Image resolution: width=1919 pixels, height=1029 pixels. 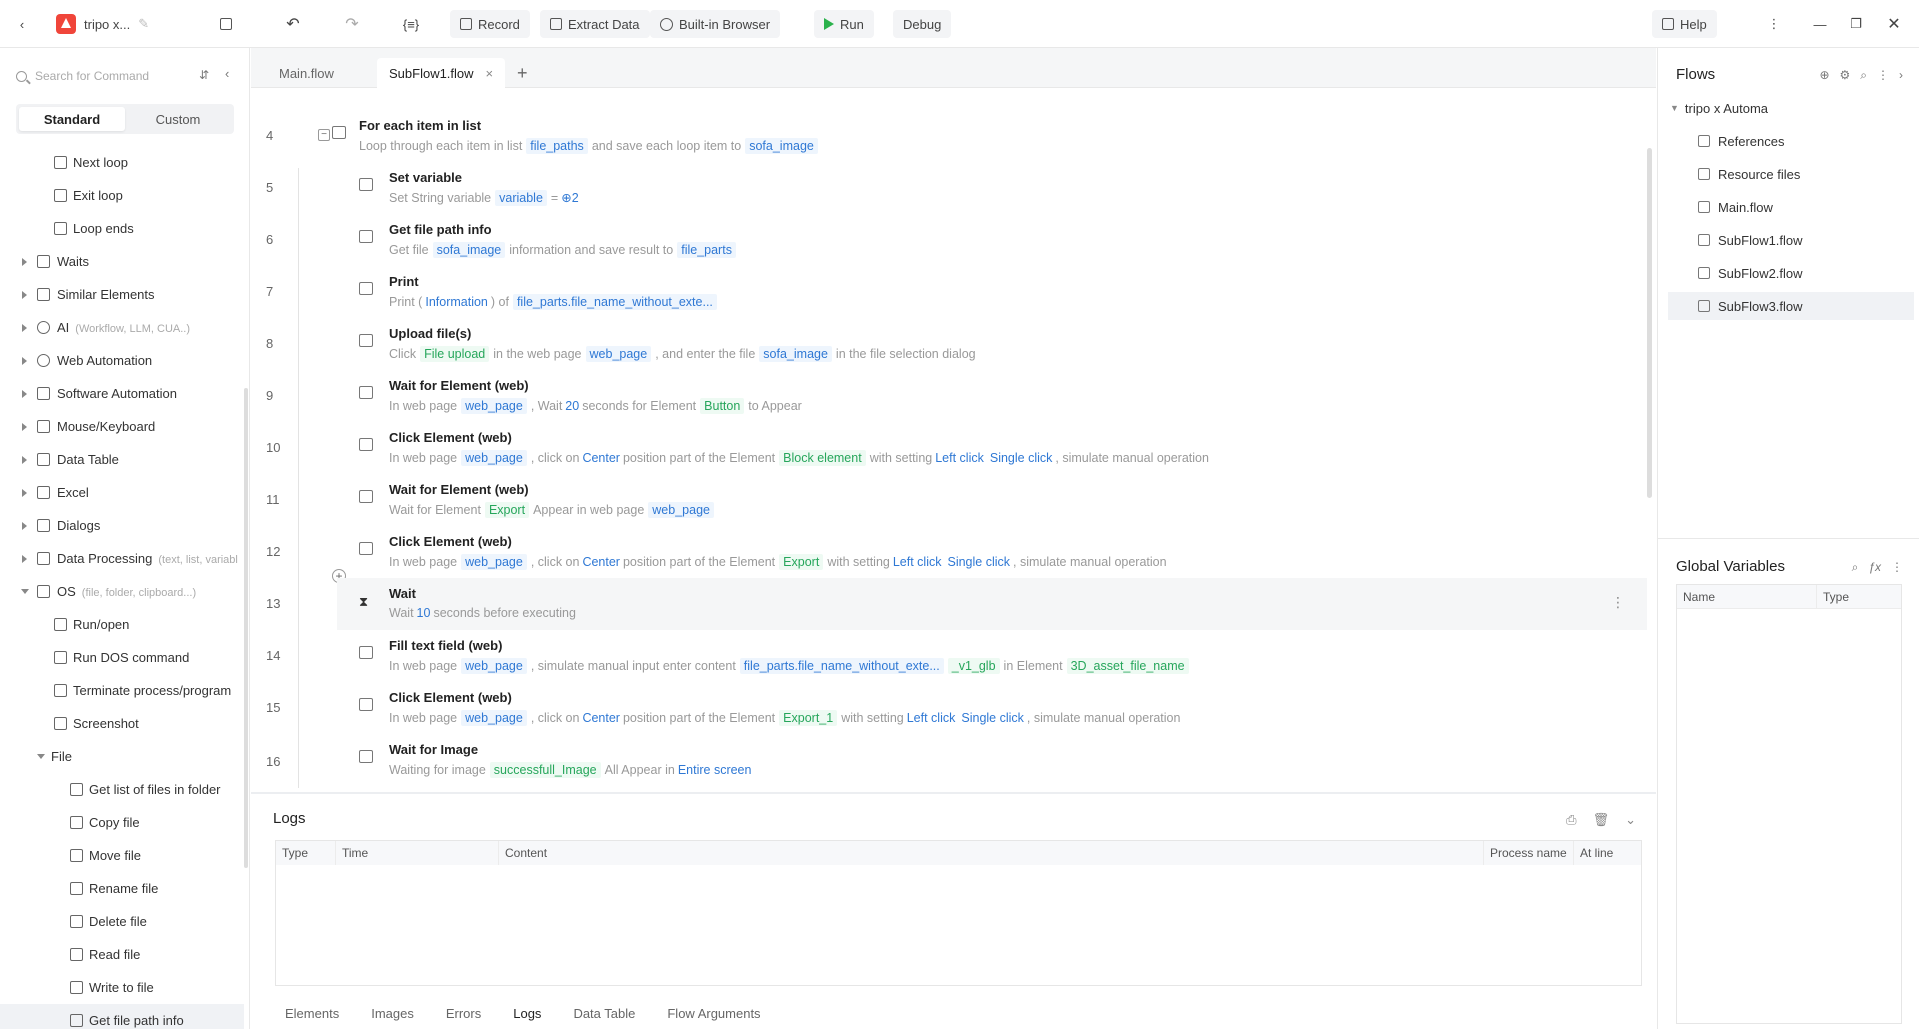 What do you see at coordinates (1856, 24) in the screenshot?
I see `restore-icon: ❐` at bounding box center [1856, 24].